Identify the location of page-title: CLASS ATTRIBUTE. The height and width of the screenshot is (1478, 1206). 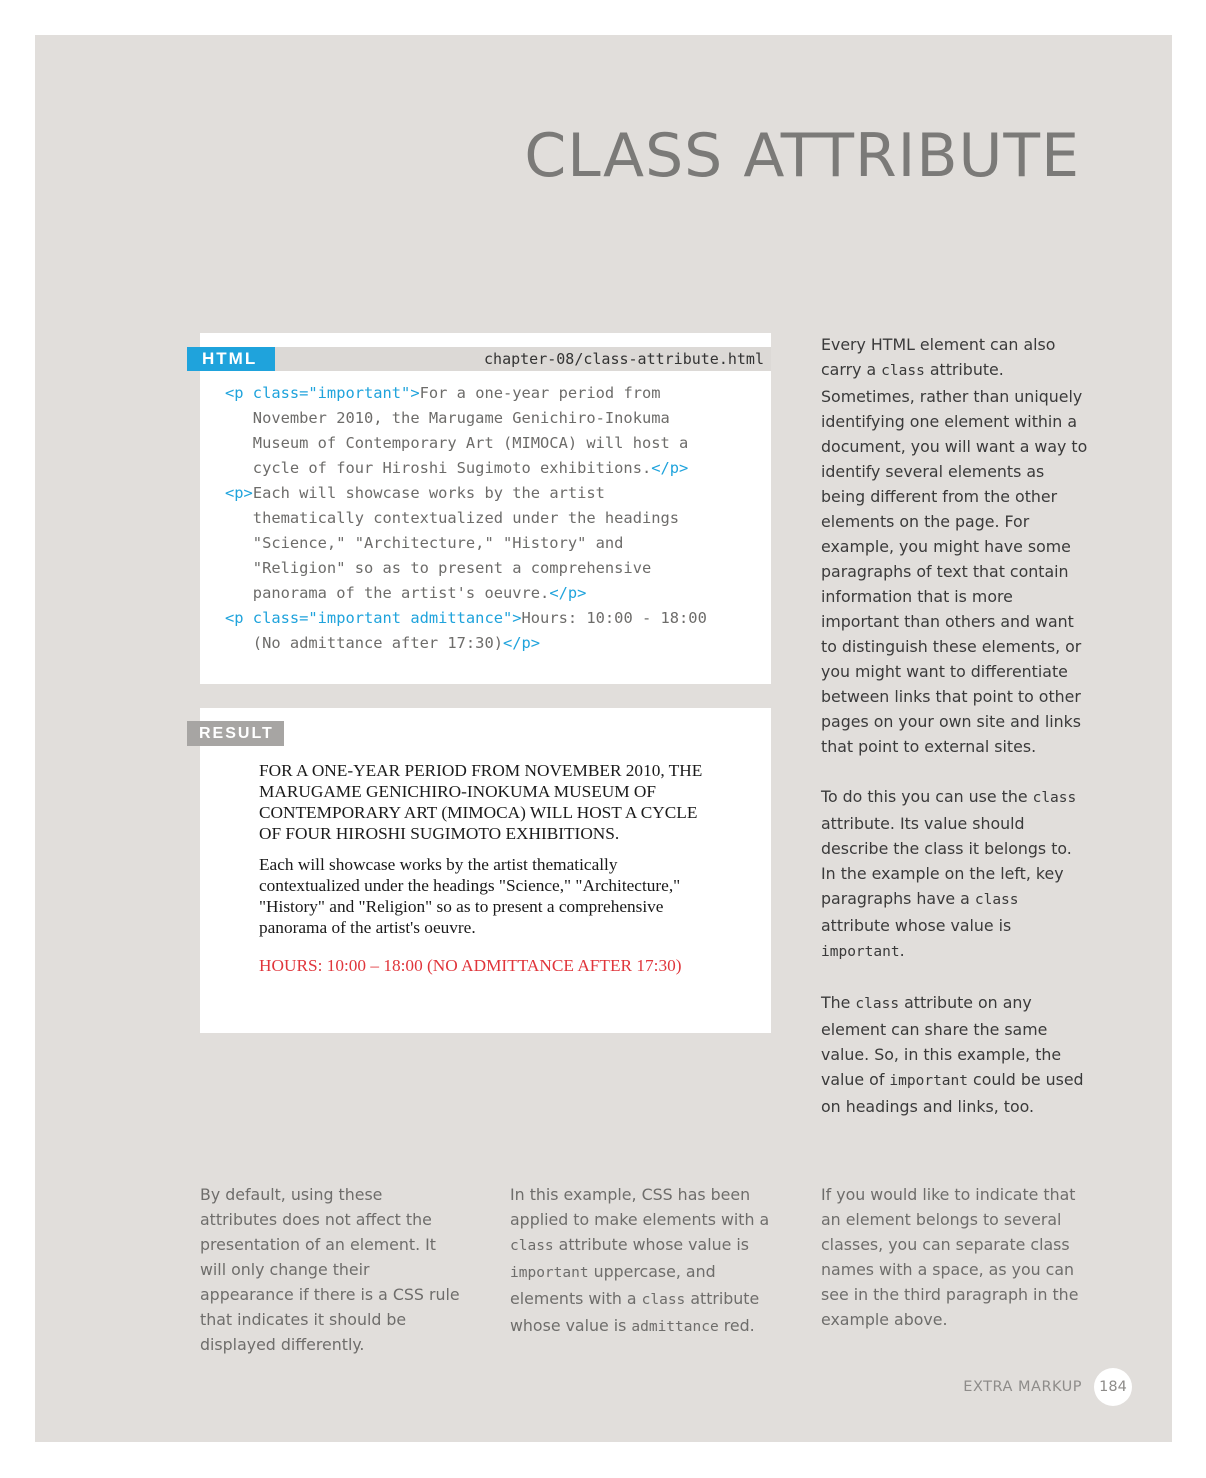
(802, 156).